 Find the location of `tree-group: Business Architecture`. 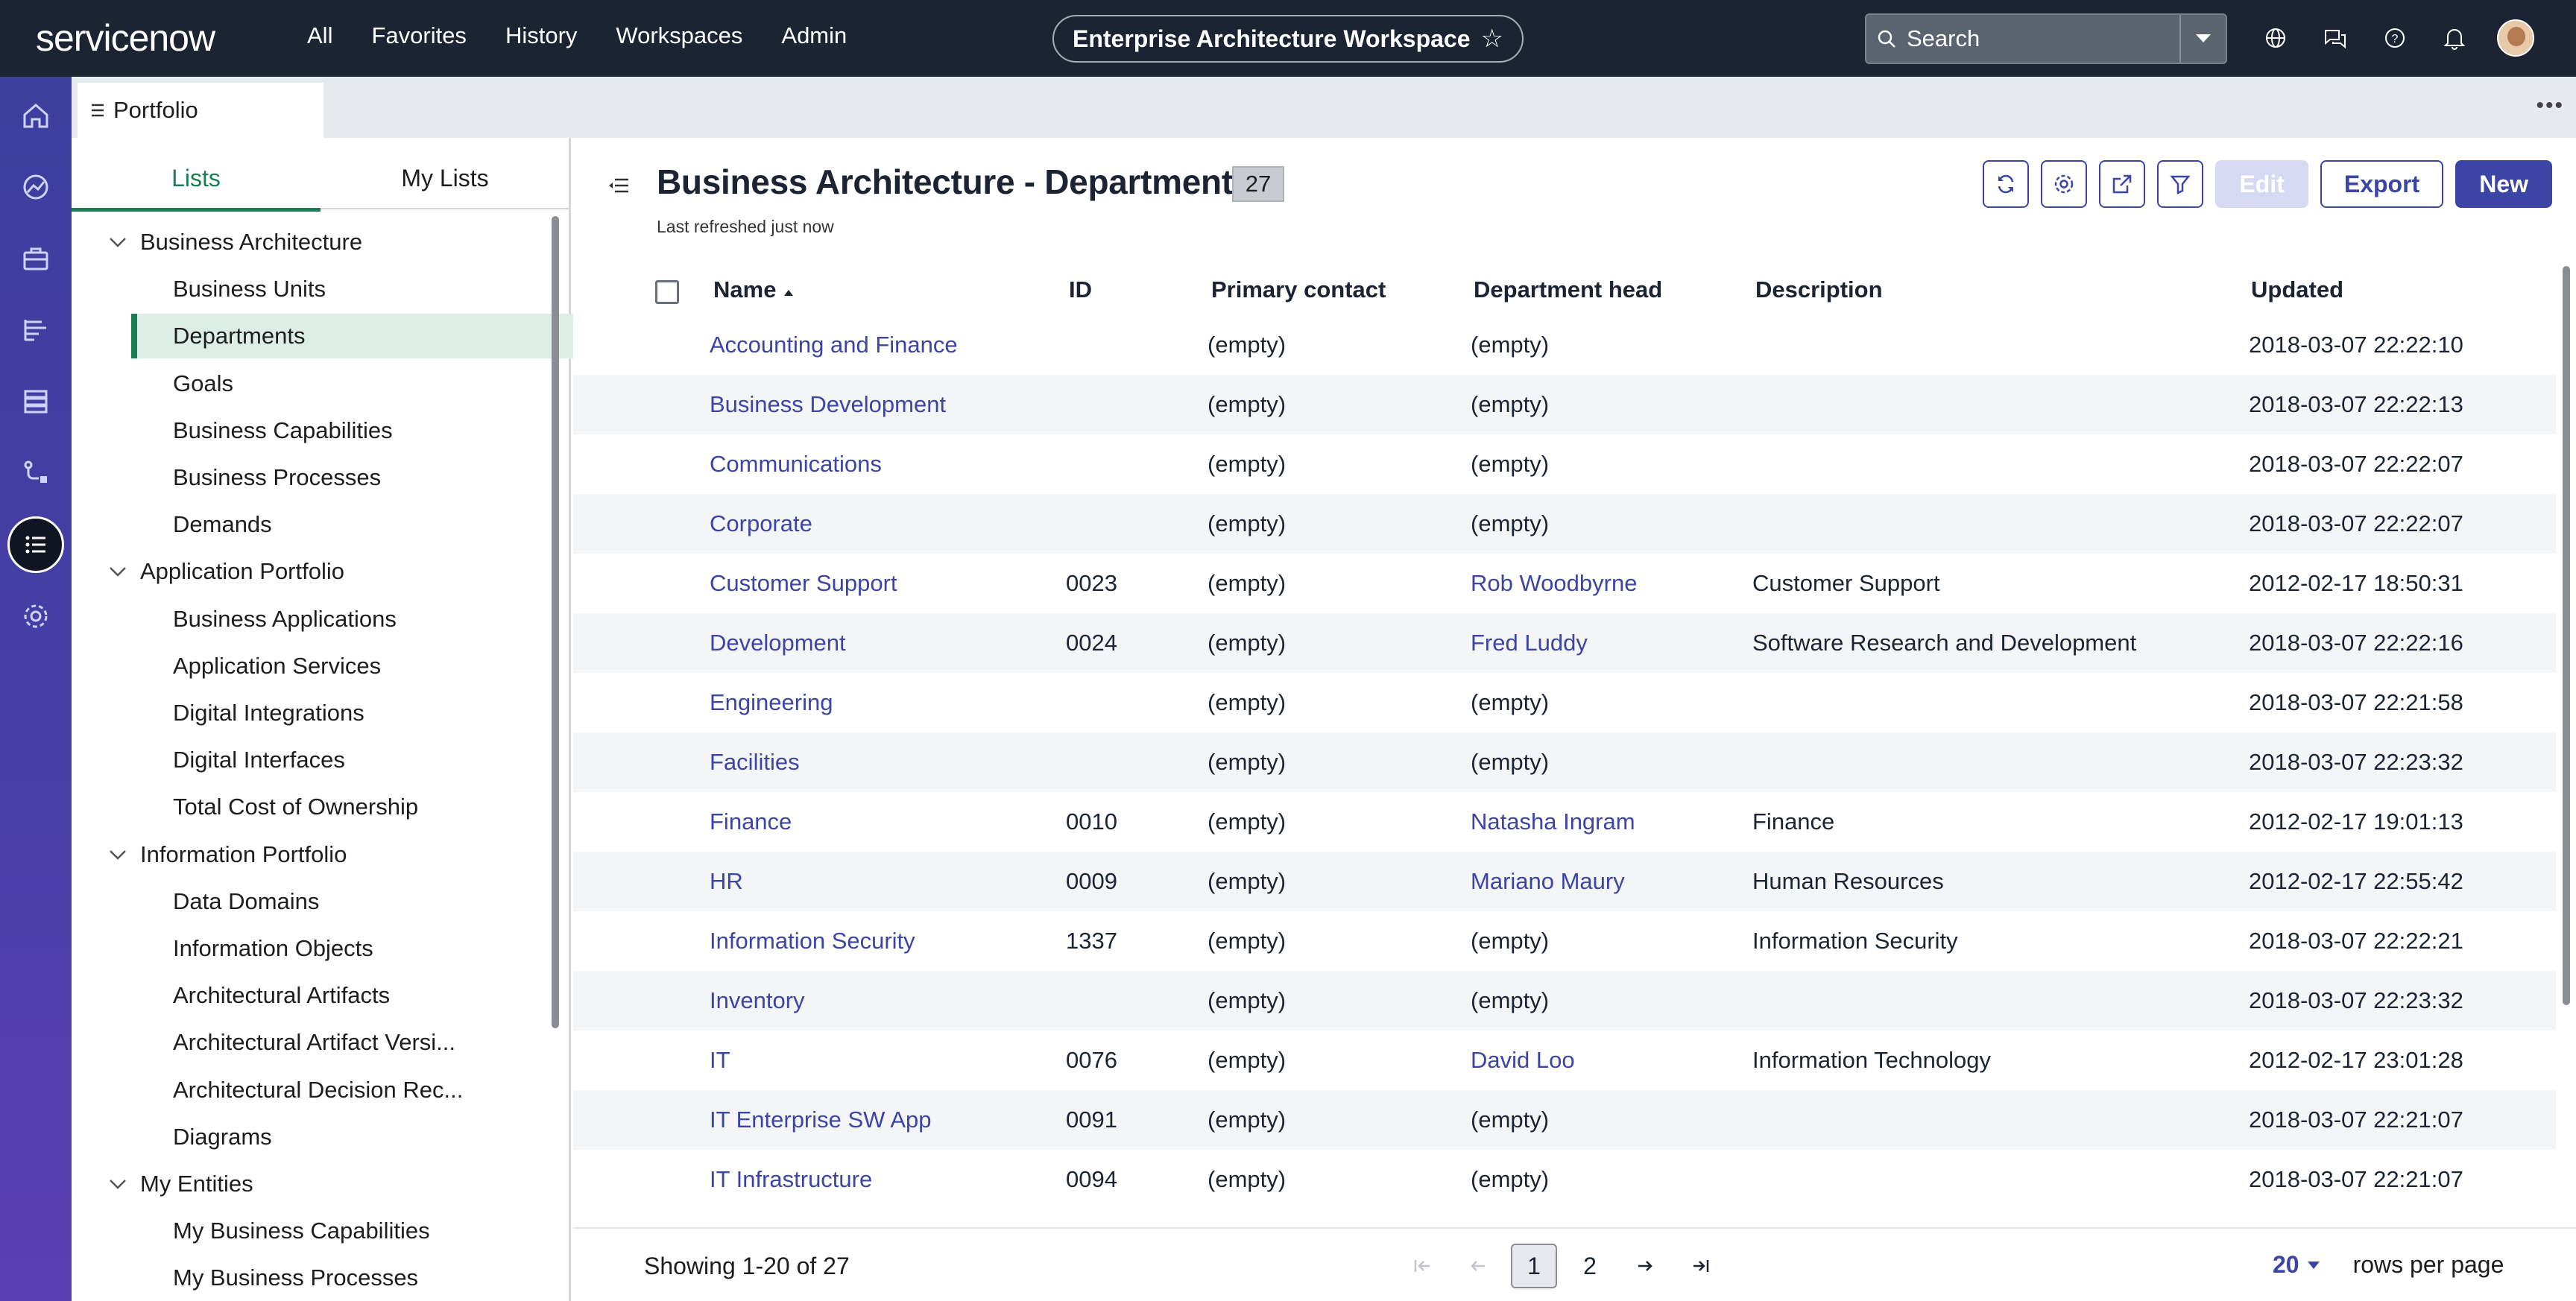

tree-group: Business Architecture is located at coordinates (236, 243).